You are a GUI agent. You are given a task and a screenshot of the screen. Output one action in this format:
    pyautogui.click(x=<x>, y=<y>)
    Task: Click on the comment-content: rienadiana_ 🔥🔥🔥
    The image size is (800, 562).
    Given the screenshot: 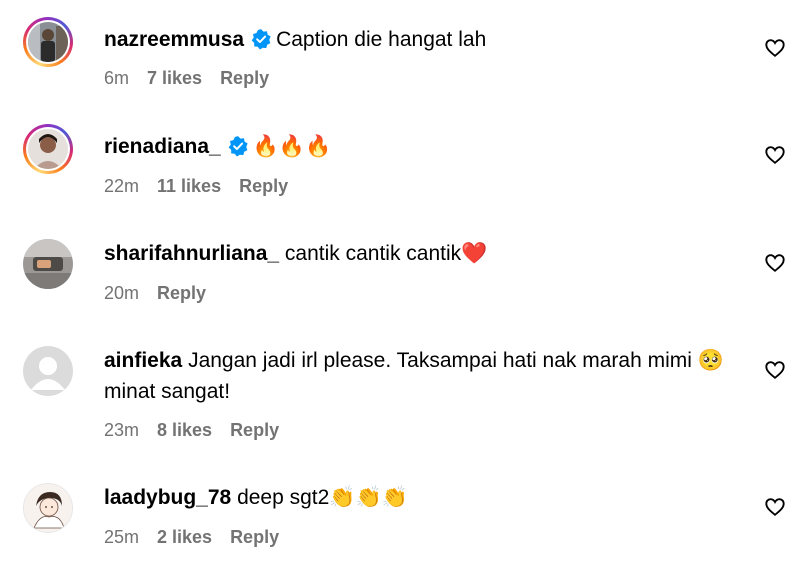 What is the action you would take?
    pyautogui.click(x=217, y=146)
    